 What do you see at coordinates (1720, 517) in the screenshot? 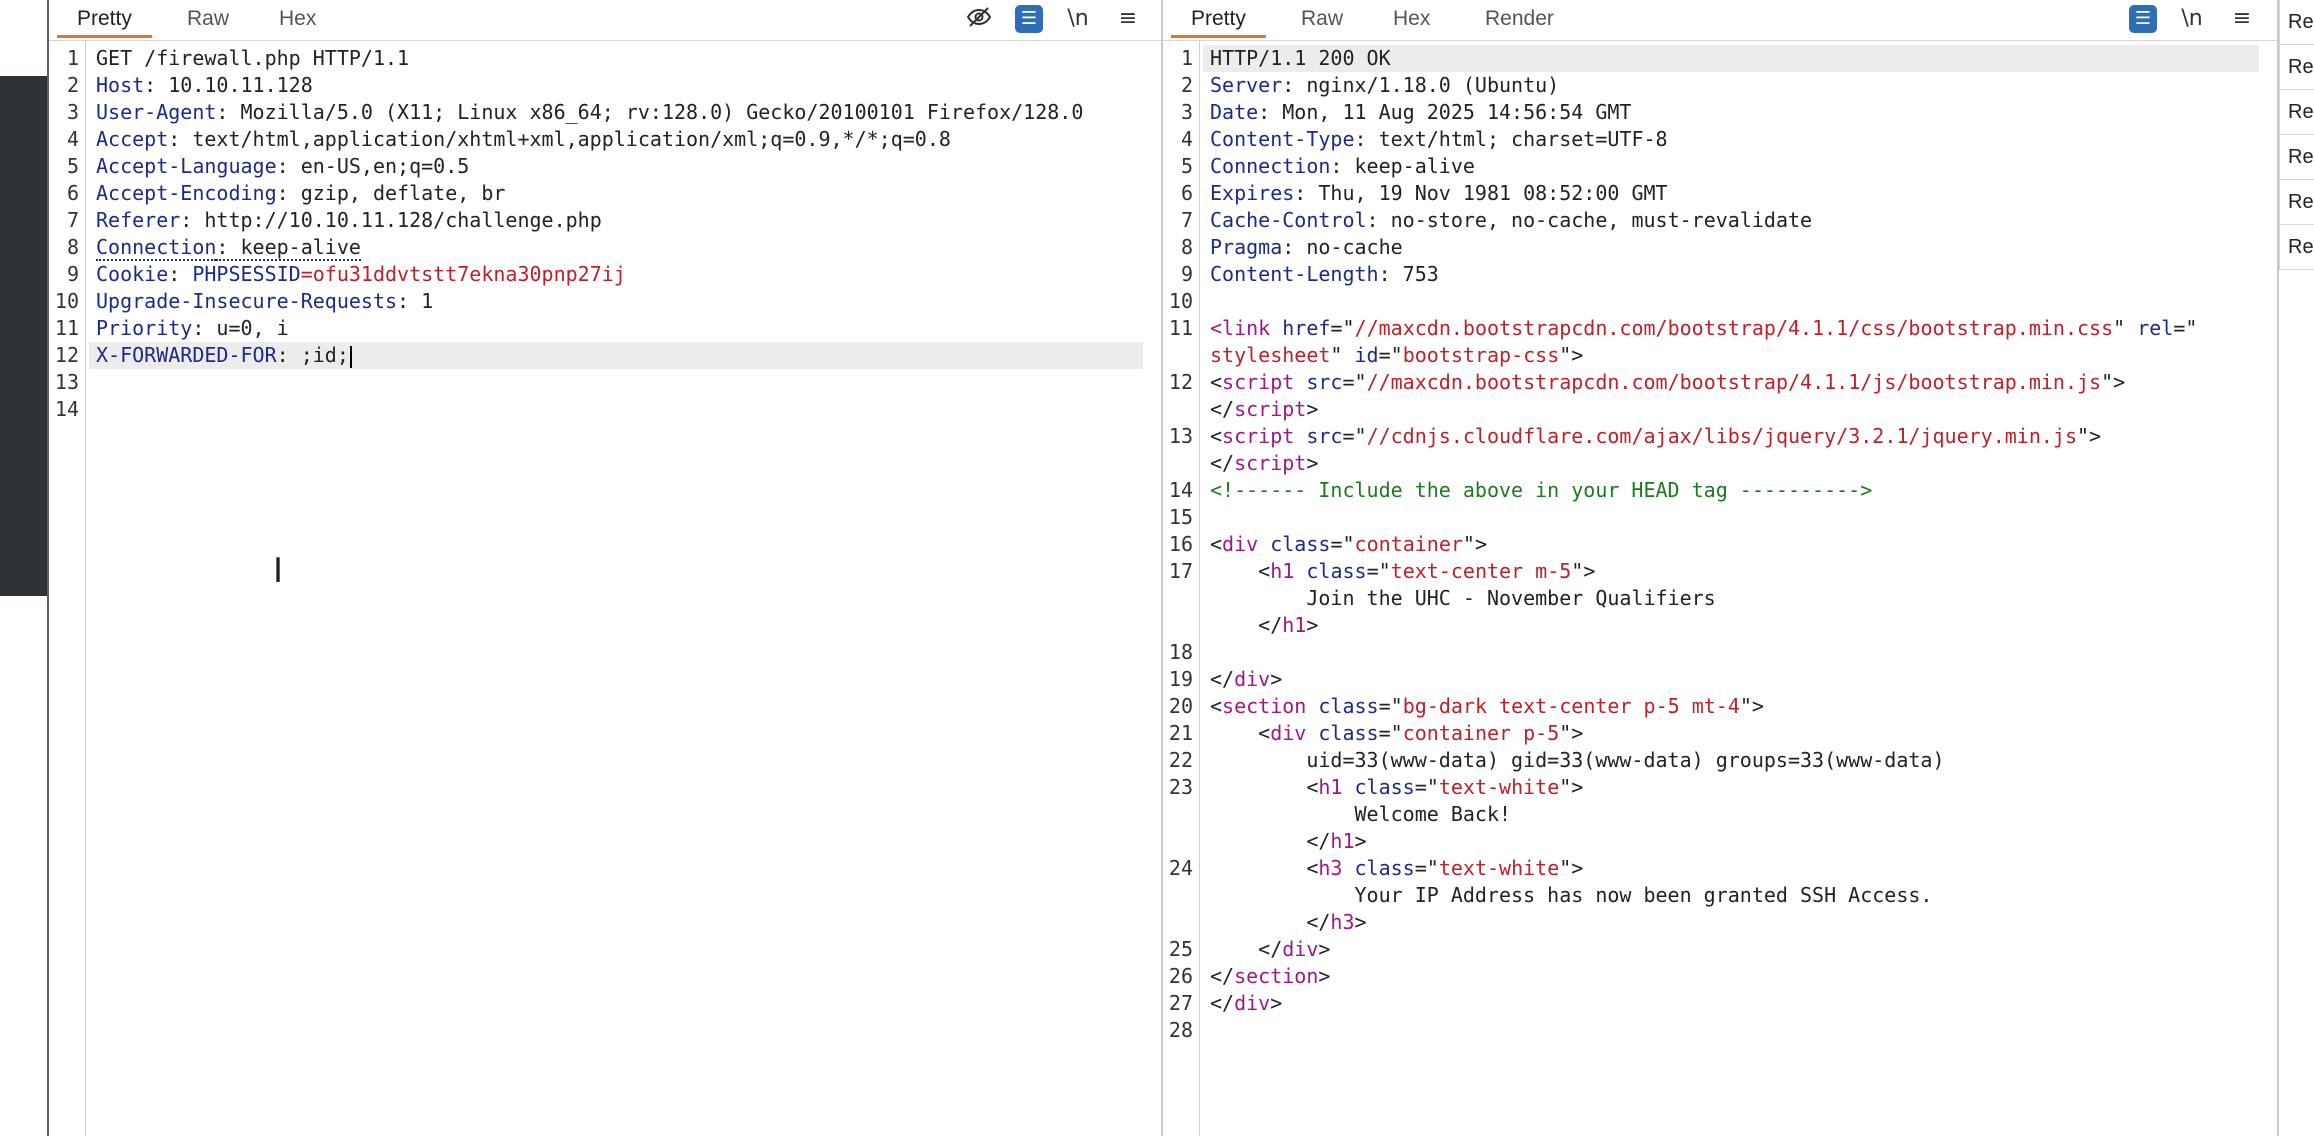
I see `code-line: 15` at bounding box center [1720, 517].